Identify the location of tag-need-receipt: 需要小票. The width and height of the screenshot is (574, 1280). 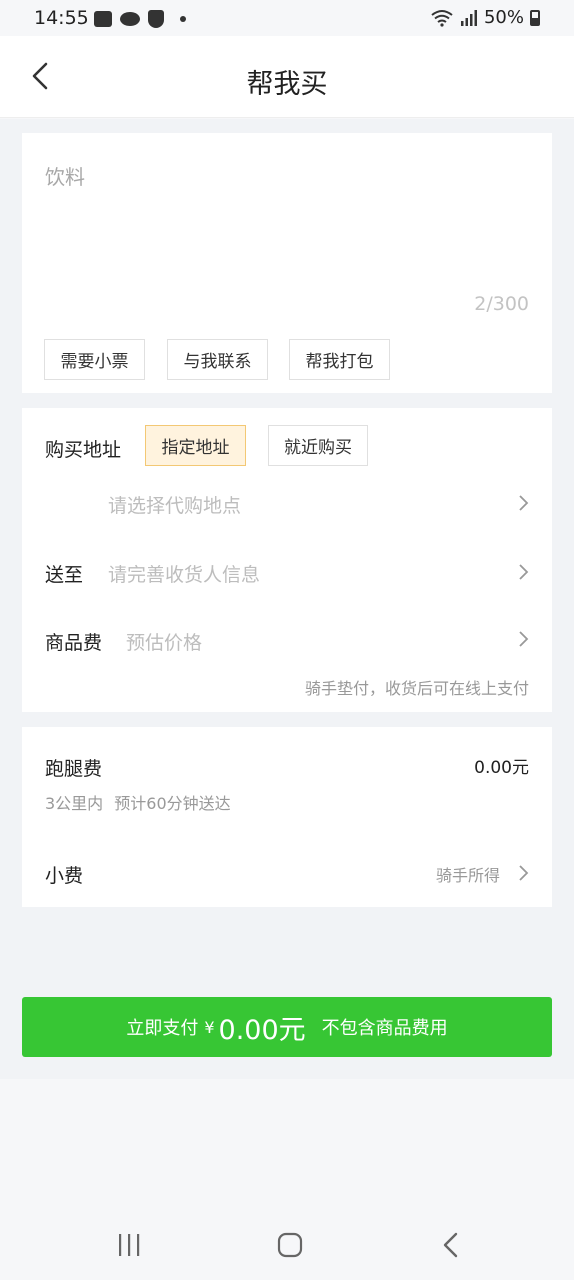
(94, 359).